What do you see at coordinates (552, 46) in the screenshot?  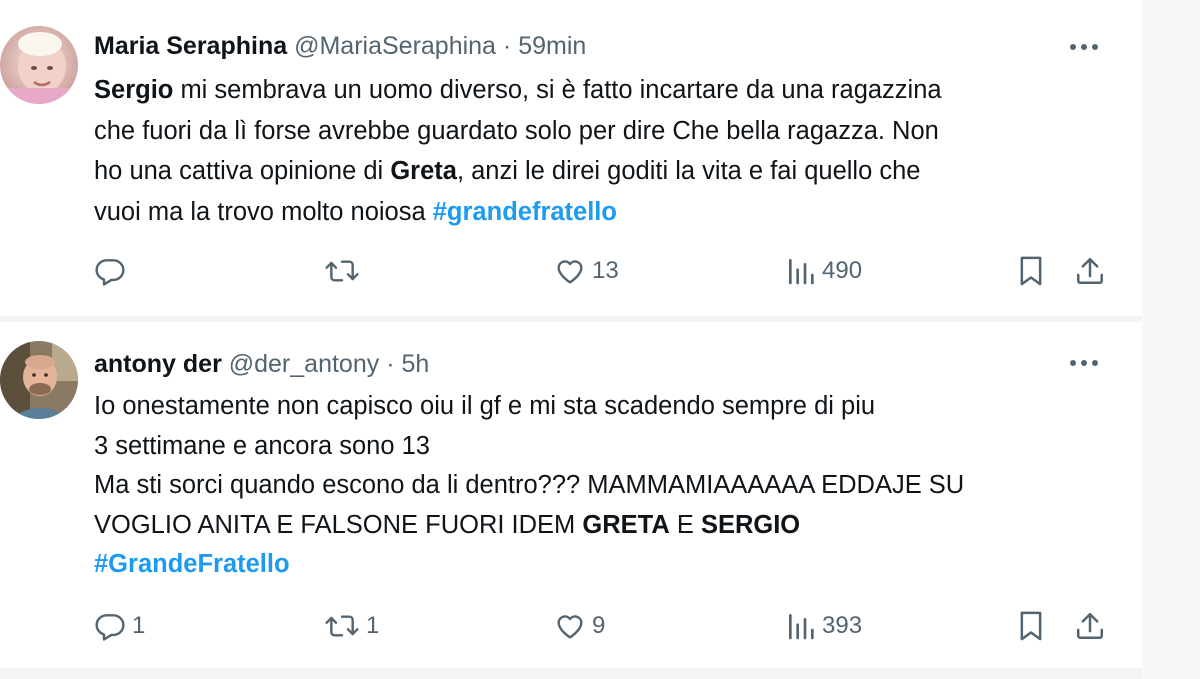 I see `timestamp: 59min` at bounding box center [552, 46].